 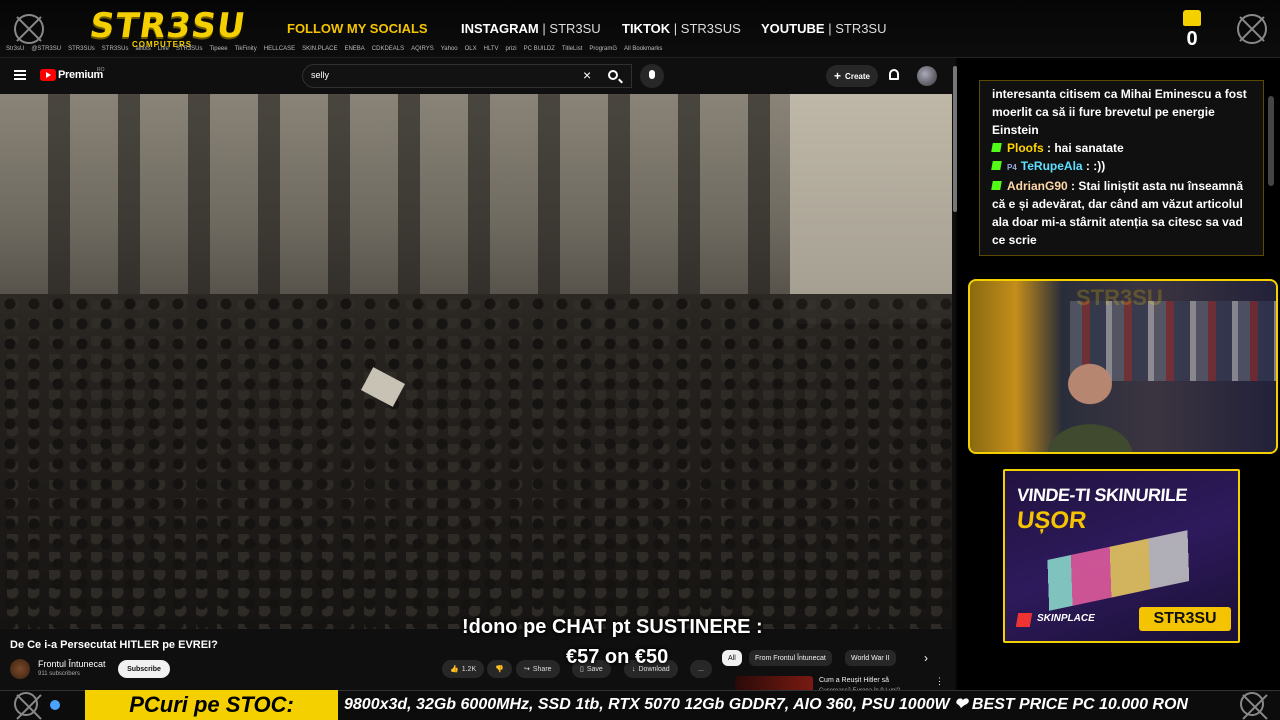 I want to click on bookmark-item: alilots, so click(x=142, y=49).